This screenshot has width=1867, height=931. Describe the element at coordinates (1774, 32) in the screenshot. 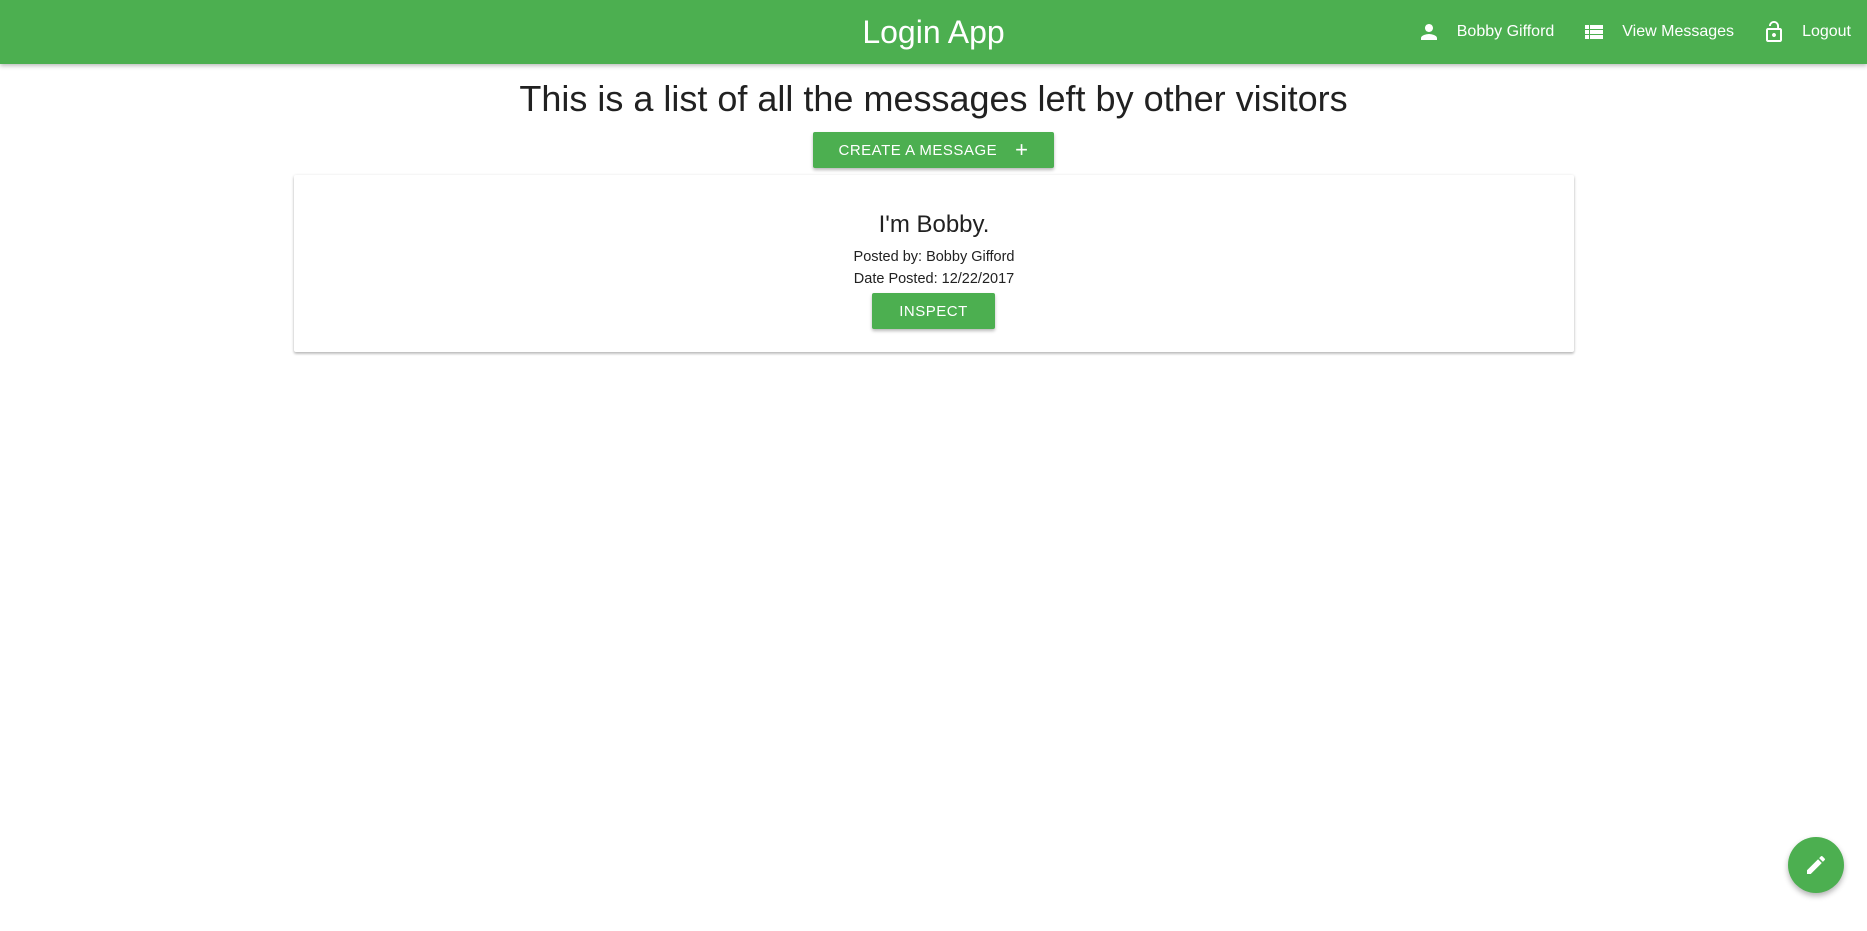

I see `lock-open-icon` at that location.